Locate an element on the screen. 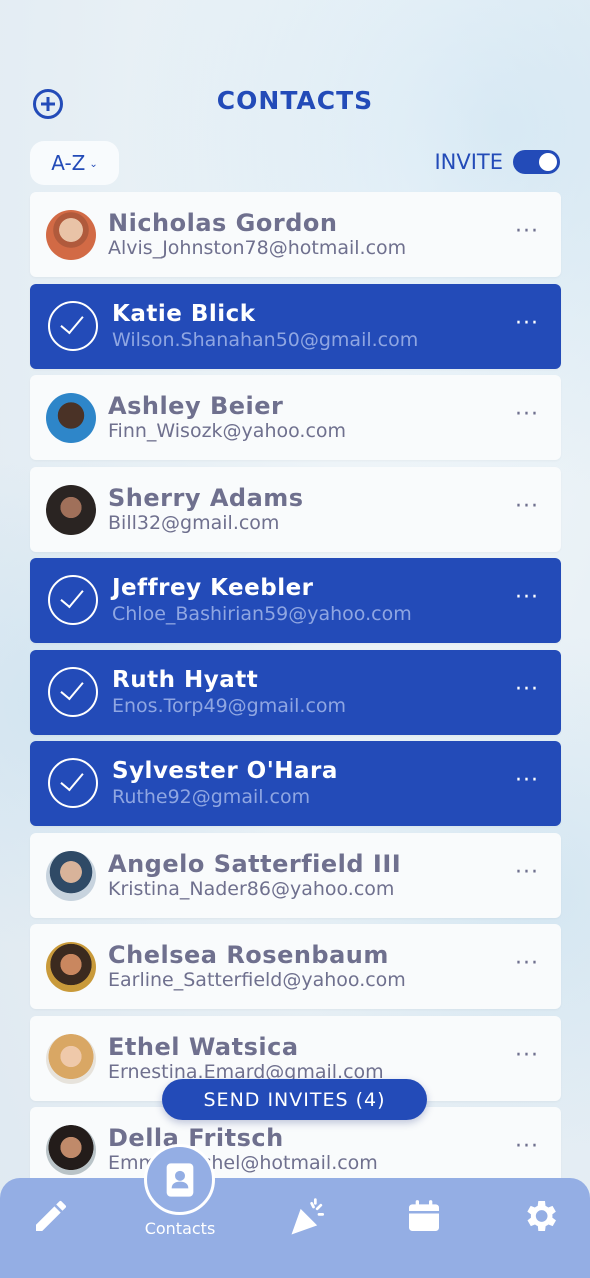  invite-control: INVITE is located at coordinates (497, 162).